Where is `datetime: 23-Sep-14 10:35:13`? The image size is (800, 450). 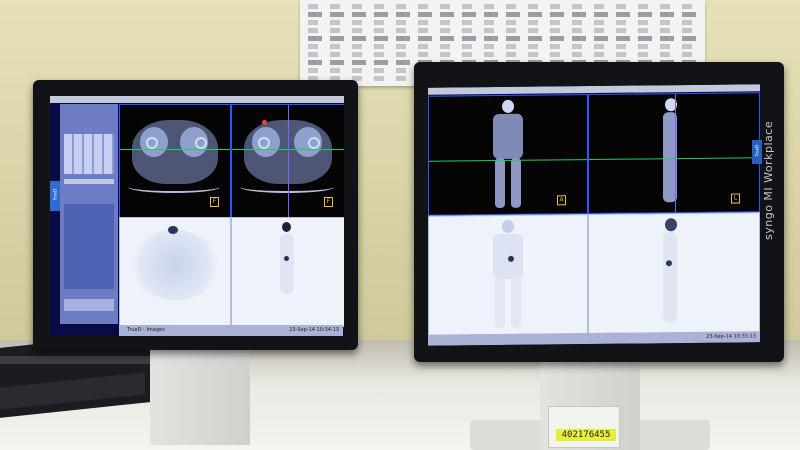
datetime: 23-Sep-14 10:35:13 is located at coordinates (731, 336).